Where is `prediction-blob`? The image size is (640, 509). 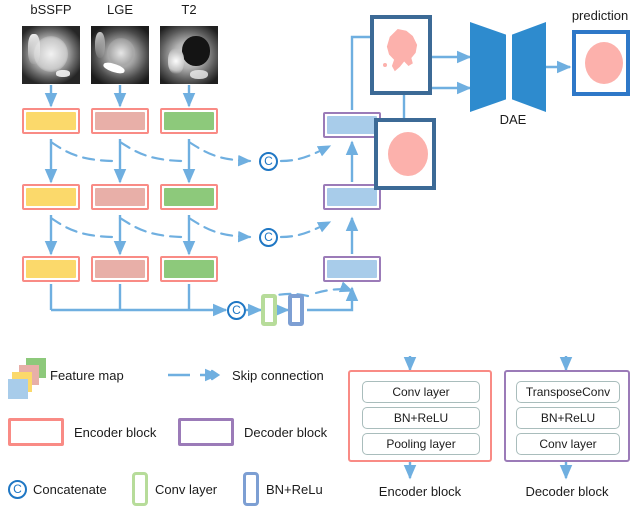
prediction-blob is located at coordinates (604, 63).